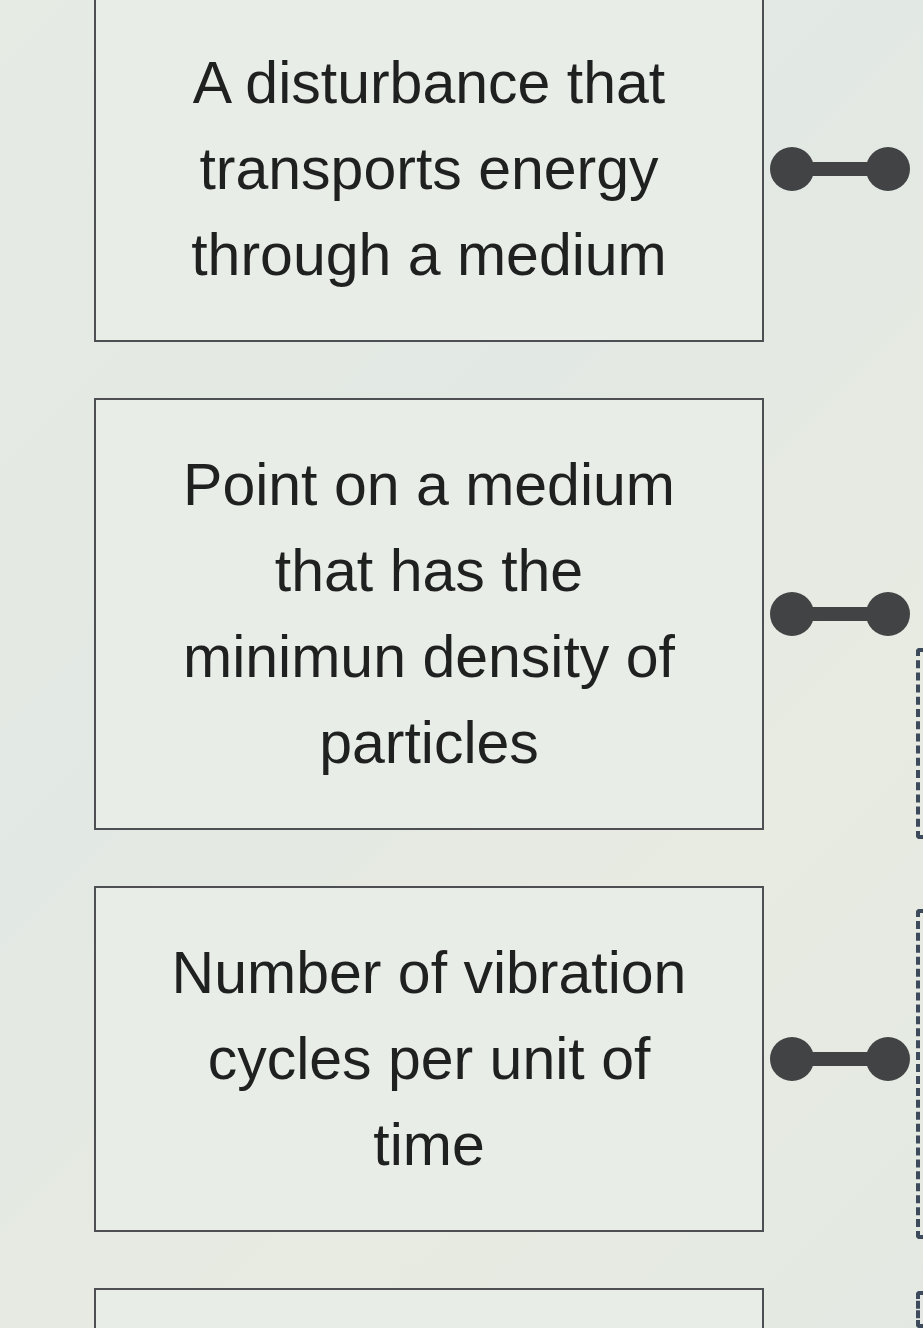  I want to click on prompt-text: Point on a medium that has the minimun density of particles, so click(429, 614).